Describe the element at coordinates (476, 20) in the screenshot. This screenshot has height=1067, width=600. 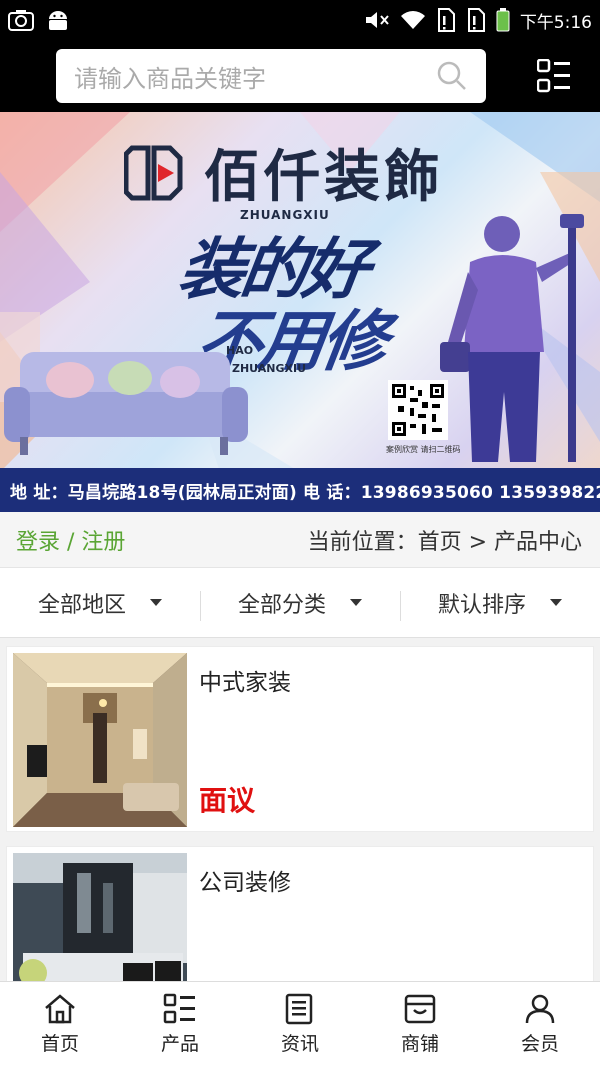
I see `sim2-icon` at that location.